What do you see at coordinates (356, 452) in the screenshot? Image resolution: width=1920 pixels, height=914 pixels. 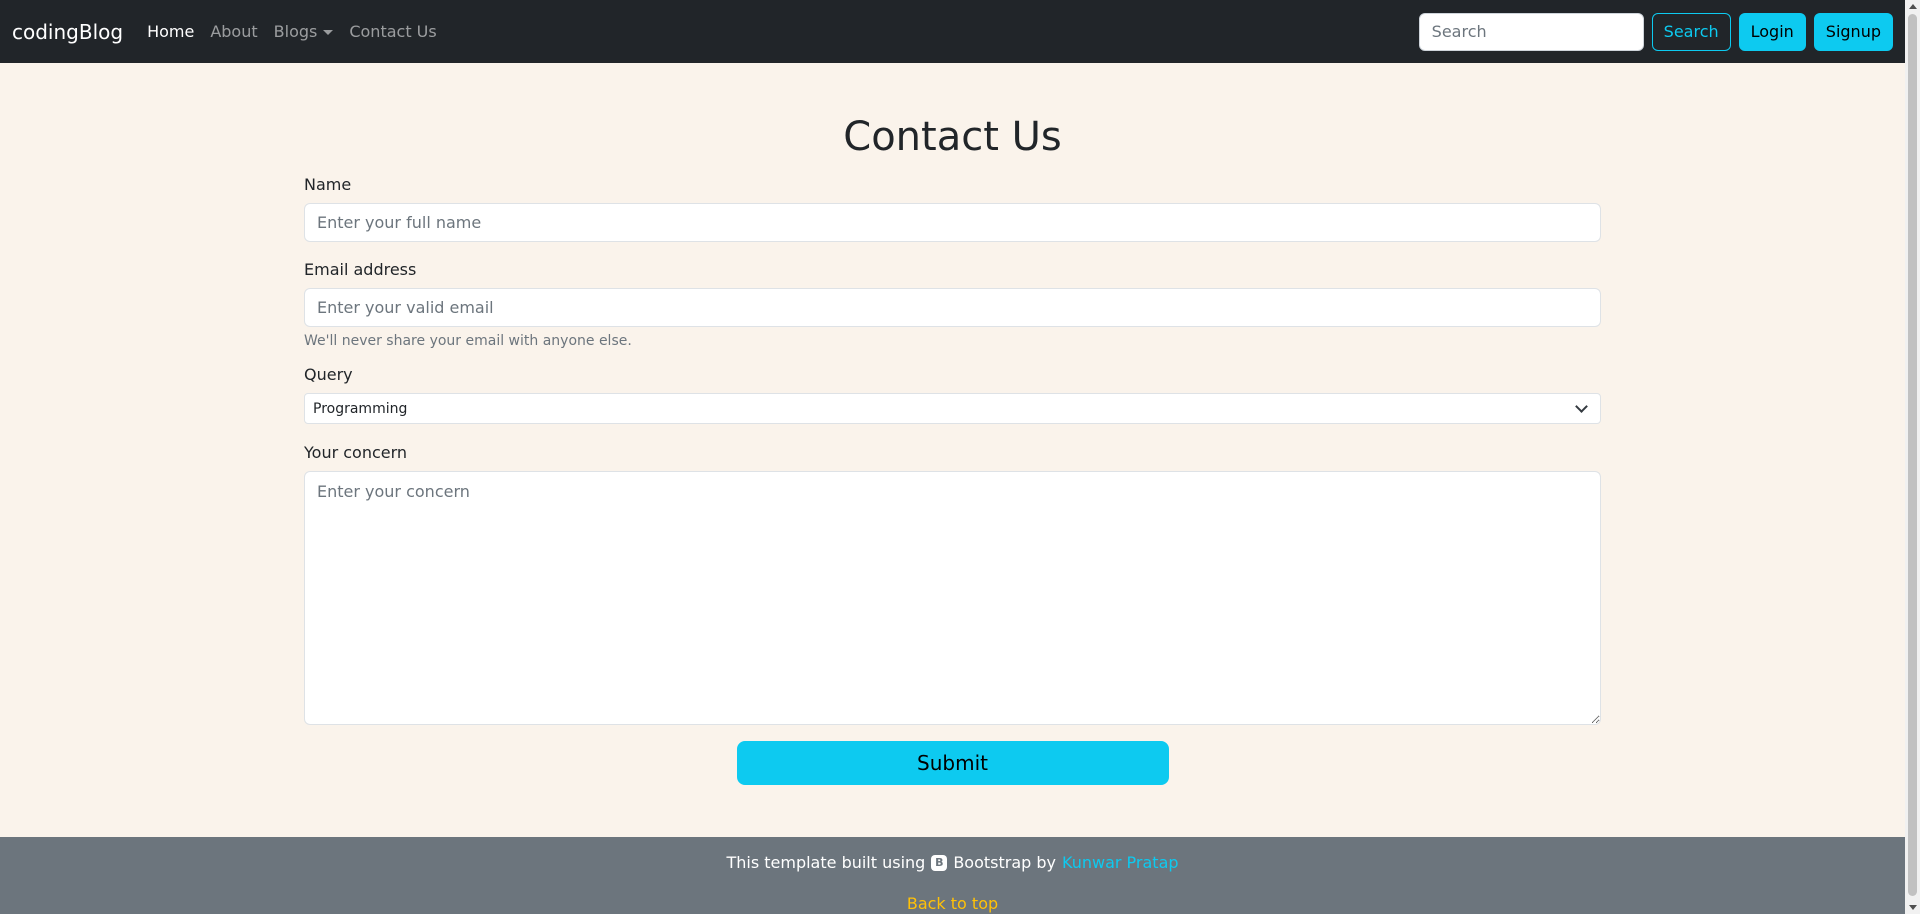 I see `concern-label: Your concern` at bounding box center [356, 452].